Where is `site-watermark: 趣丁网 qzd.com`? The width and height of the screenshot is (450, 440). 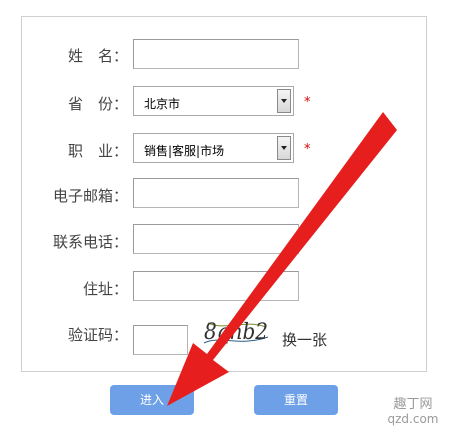 site-watermark: 趣丁网 qzd.com is located at coordinates (413, 412).